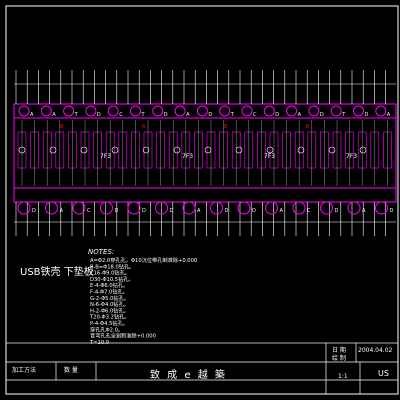 This screenshot has height=400, width=400. Describe the element at coordinates (383, 373) in the screenshot. I see `drawing-number: US` at that location.